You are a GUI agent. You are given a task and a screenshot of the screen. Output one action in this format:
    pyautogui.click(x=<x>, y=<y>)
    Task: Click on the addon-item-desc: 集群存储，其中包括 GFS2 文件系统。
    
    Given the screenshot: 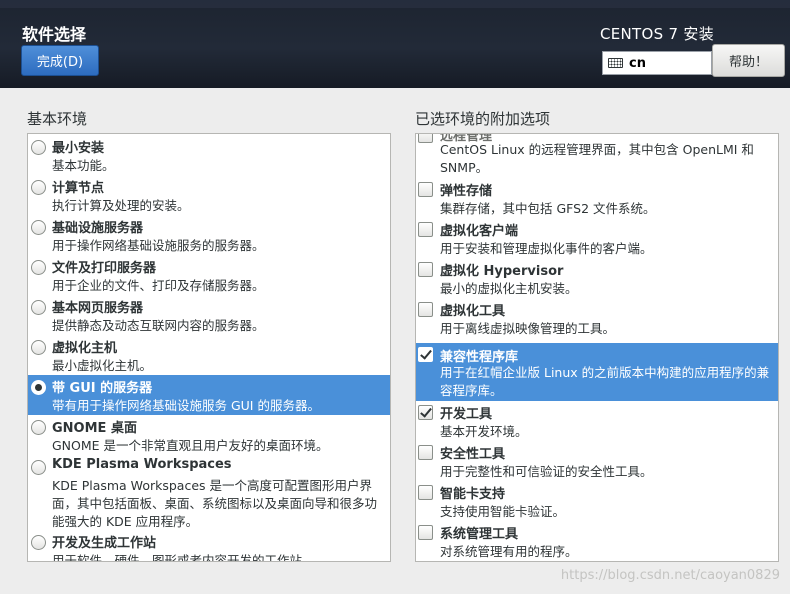 What is the action you would take?
    pyautogui.click(x=548, y=208)
    